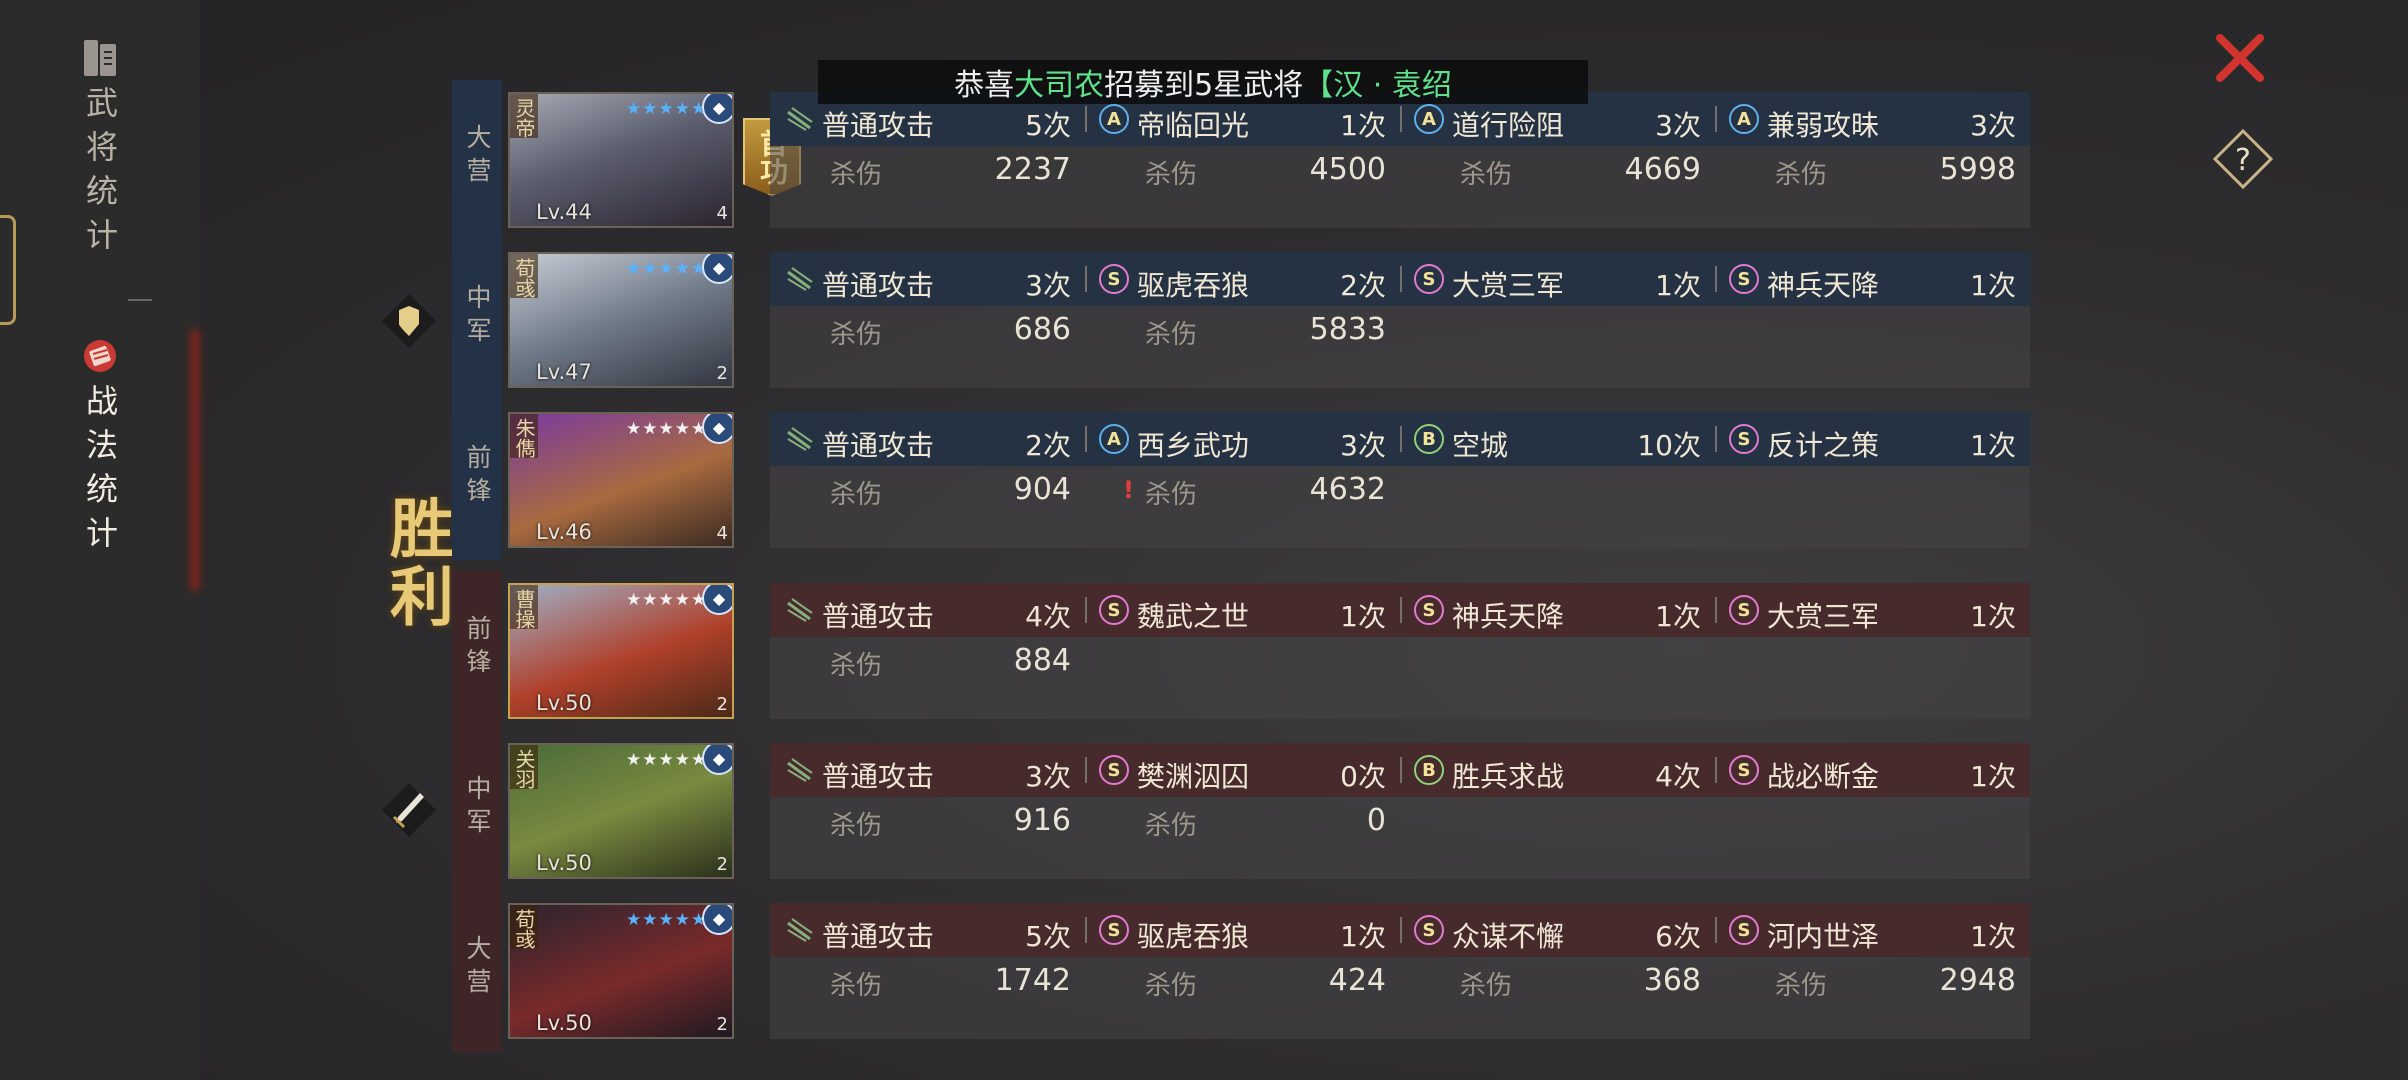 The width and height of the screenshot is (2408, 1080). I want to click on skill-use-count: 10次, so click(1669, 445).